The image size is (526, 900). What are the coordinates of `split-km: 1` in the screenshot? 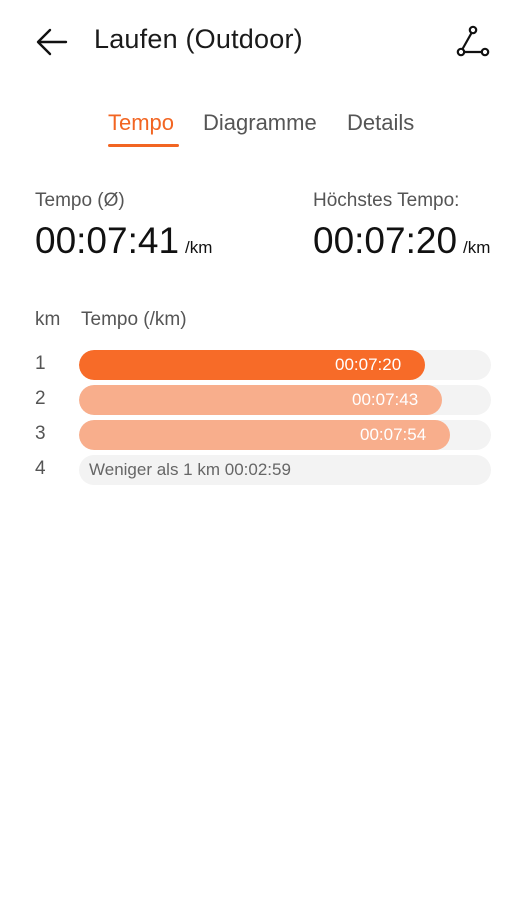 It's located at (40, 363).